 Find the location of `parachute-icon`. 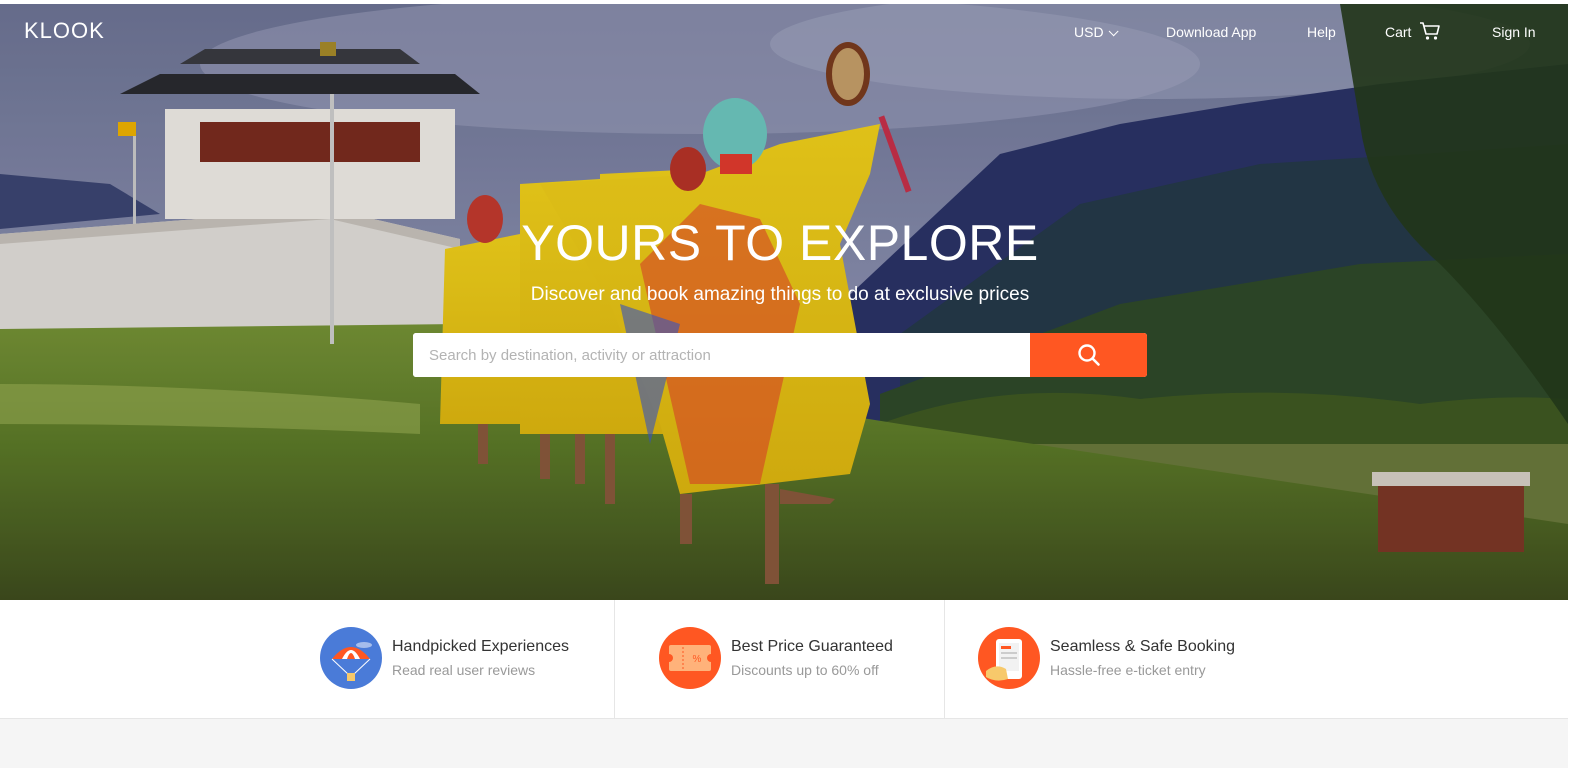

parachute-icon is located at coordinates (351, 658).